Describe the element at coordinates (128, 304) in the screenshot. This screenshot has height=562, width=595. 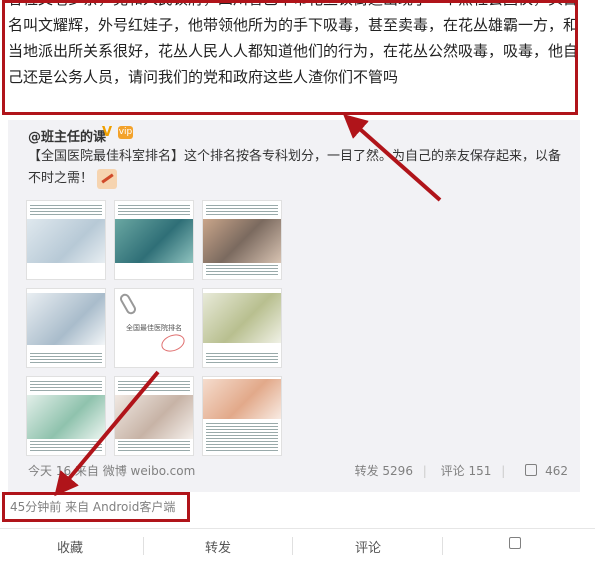
I see `paperclip-icon` at that location.